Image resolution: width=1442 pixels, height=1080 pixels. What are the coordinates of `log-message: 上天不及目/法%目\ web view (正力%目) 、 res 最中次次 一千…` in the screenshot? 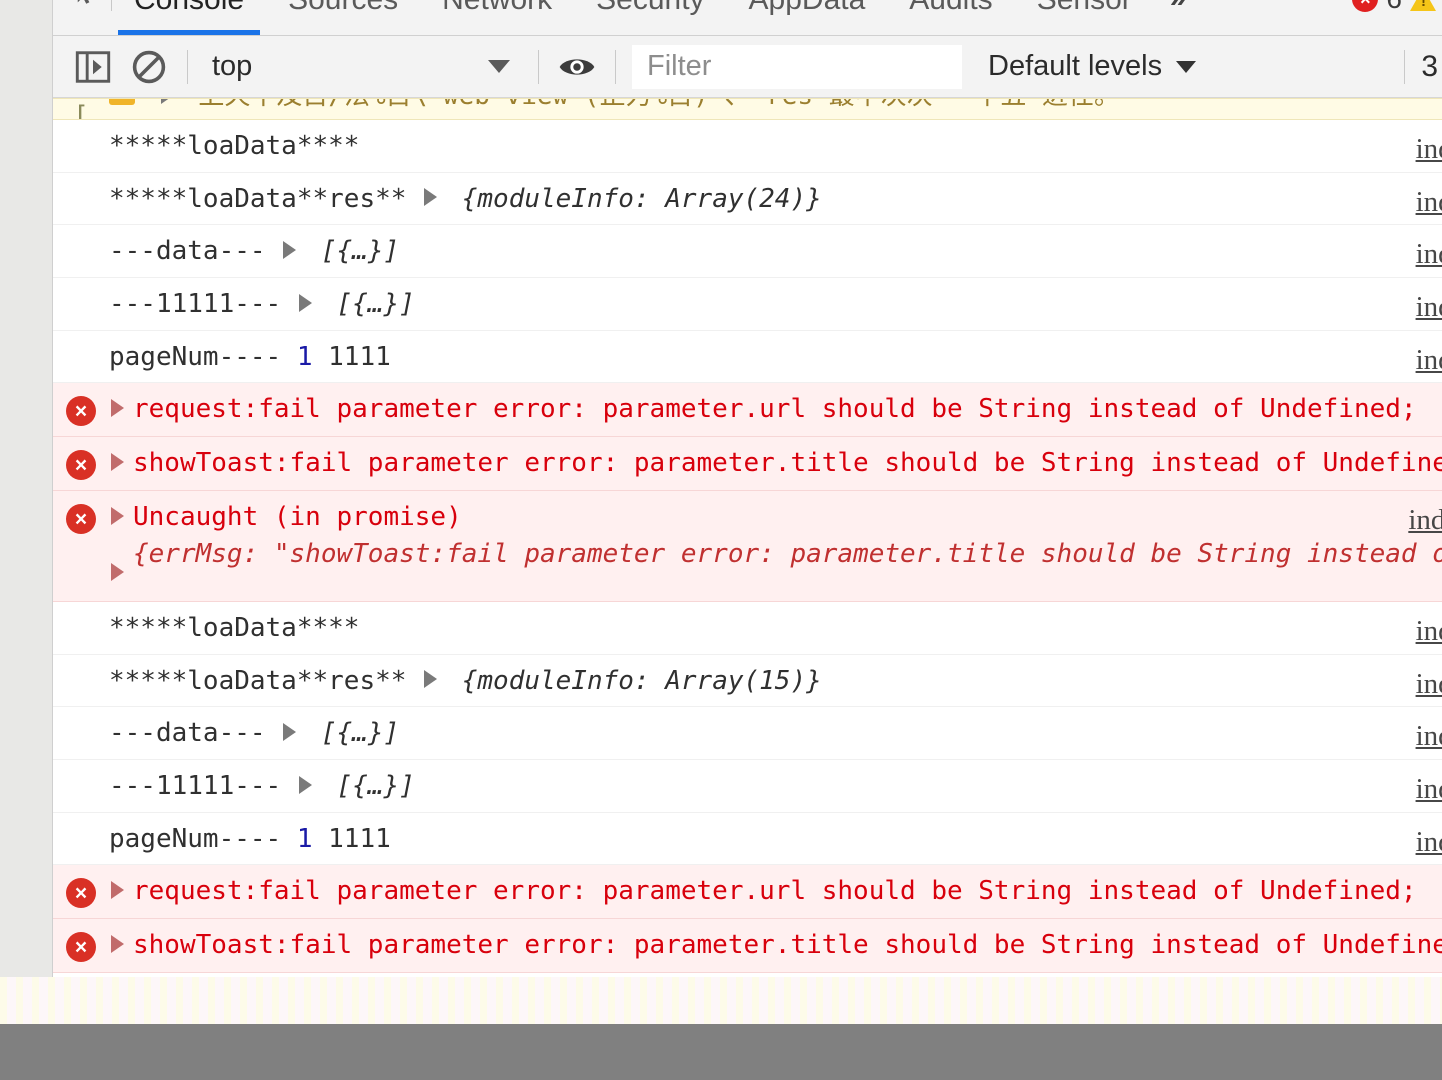 It's located at (775, 105).